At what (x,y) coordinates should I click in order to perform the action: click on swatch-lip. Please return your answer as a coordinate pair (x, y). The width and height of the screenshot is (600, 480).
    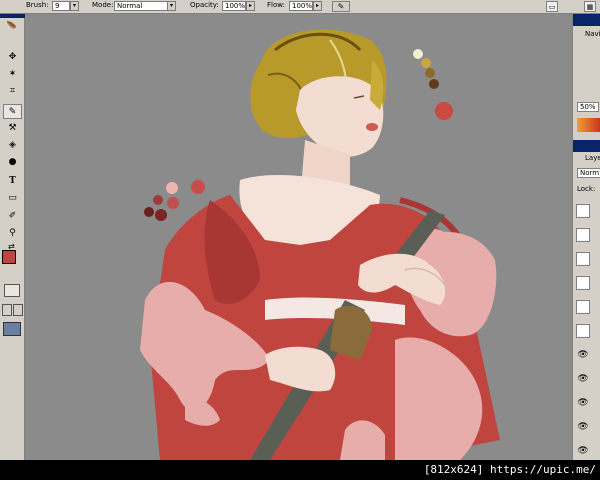
    Looking at the image, I should click on (444, 111).